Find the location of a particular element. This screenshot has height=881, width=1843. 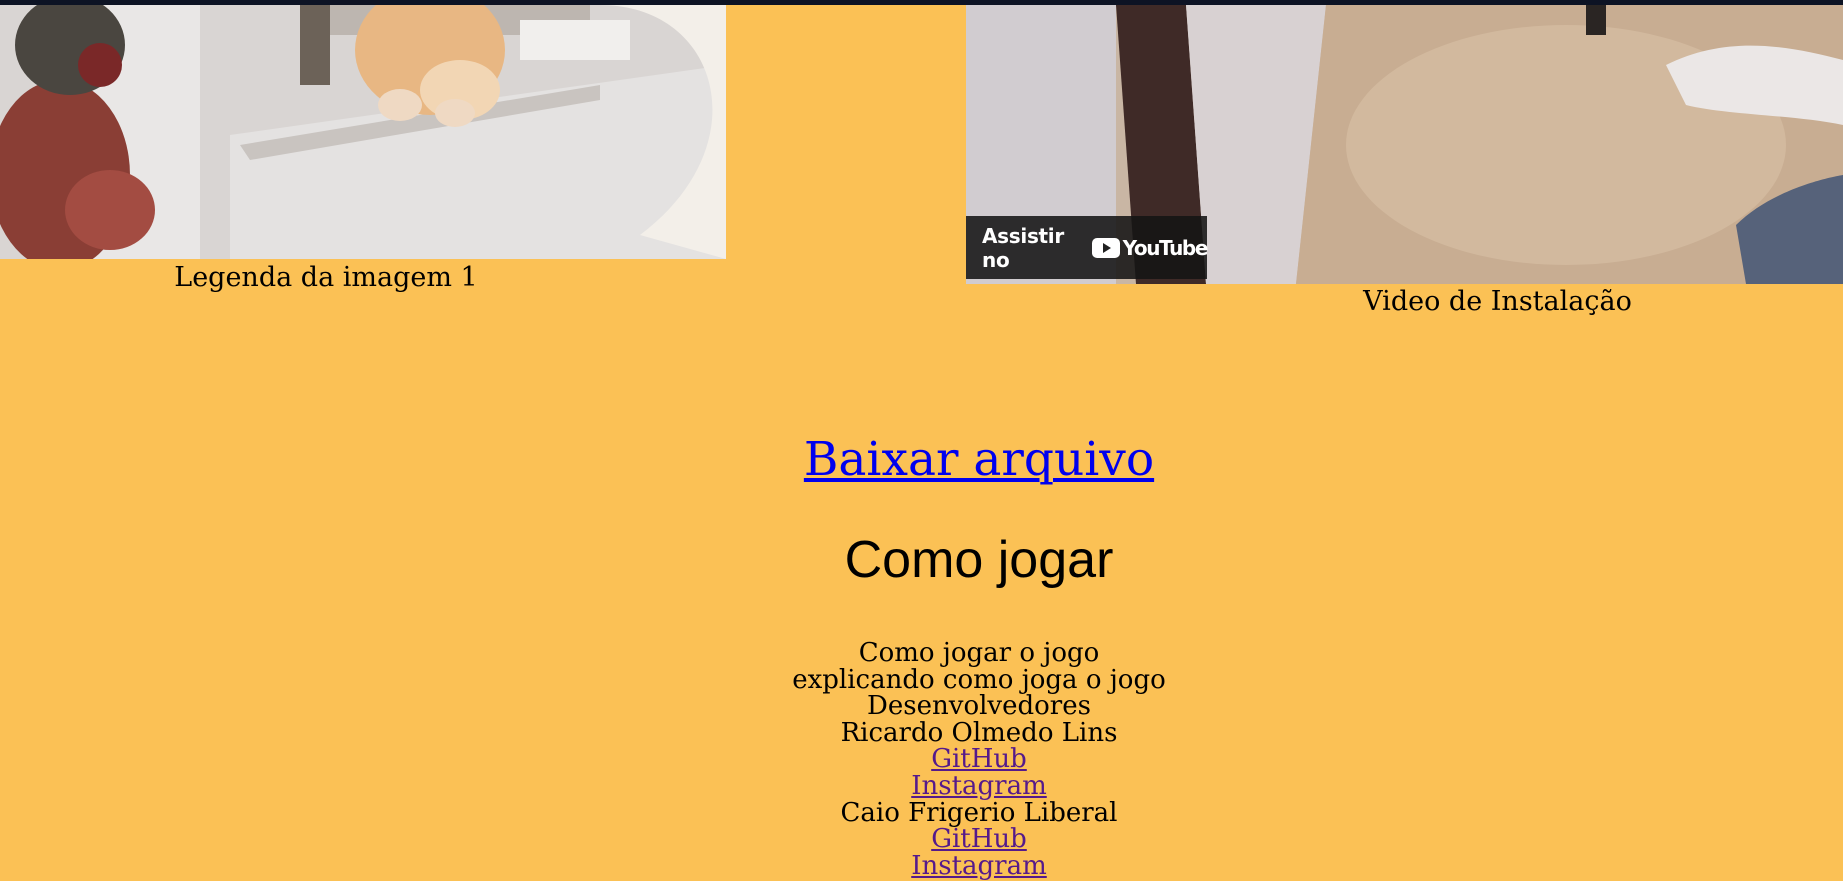

download-section: Baixar arquivo is located at coordinates (921, 460).